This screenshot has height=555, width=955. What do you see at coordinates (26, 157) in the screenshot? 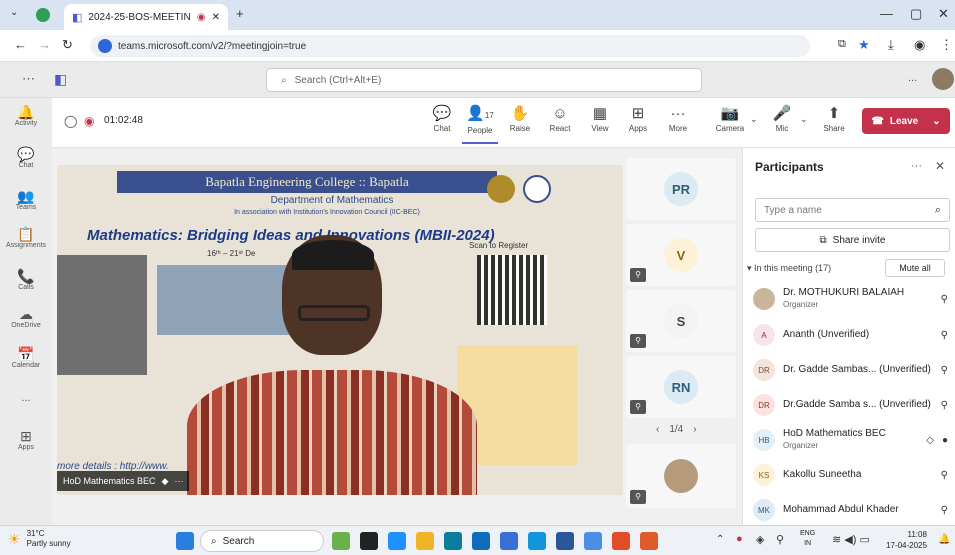
I see `rail-item-chat: 💬 Chat` at bounding box center [26, 157].